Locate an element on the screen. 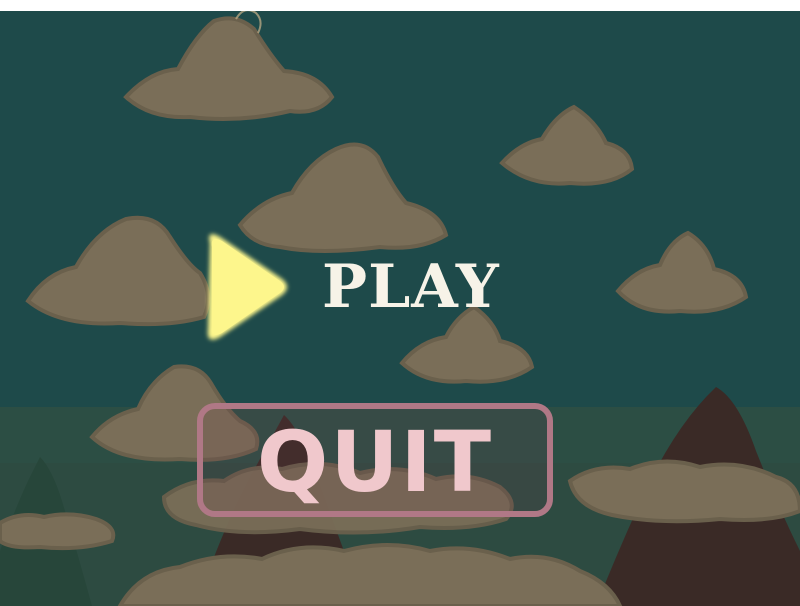  cloud-bank-left is located at coordinates (58, 531).